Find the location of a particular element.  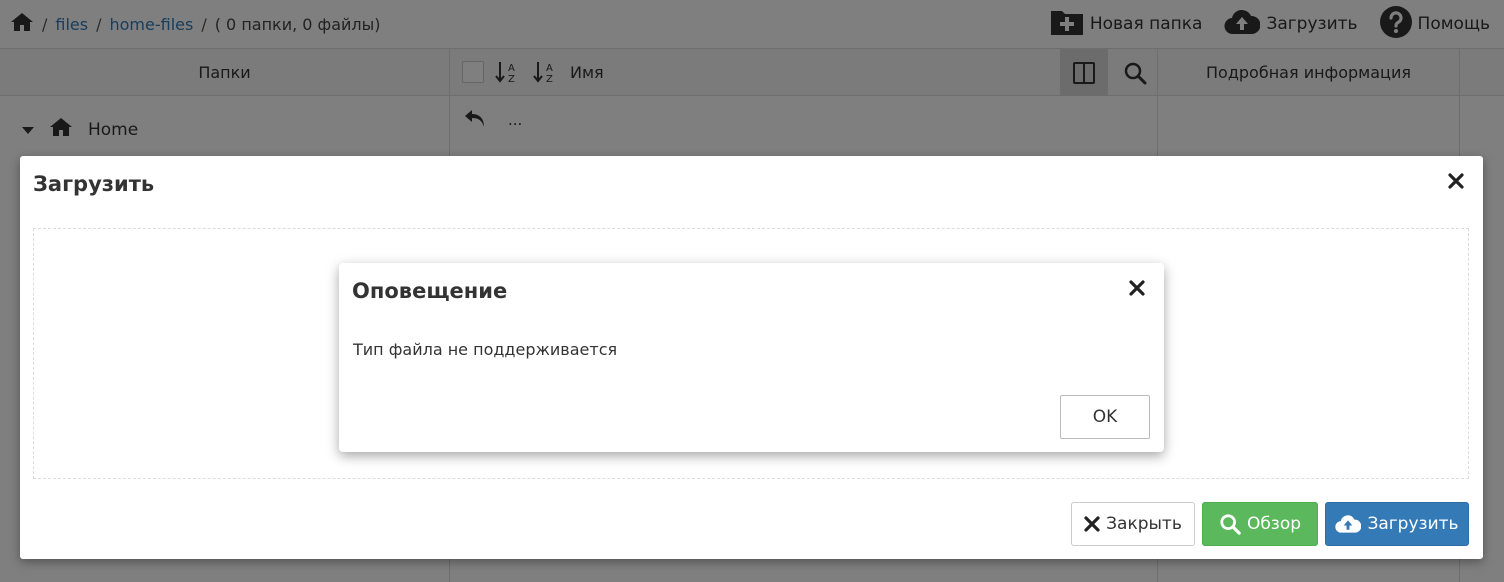

close-button: Закрыть is located at coordinates (1133, 524).